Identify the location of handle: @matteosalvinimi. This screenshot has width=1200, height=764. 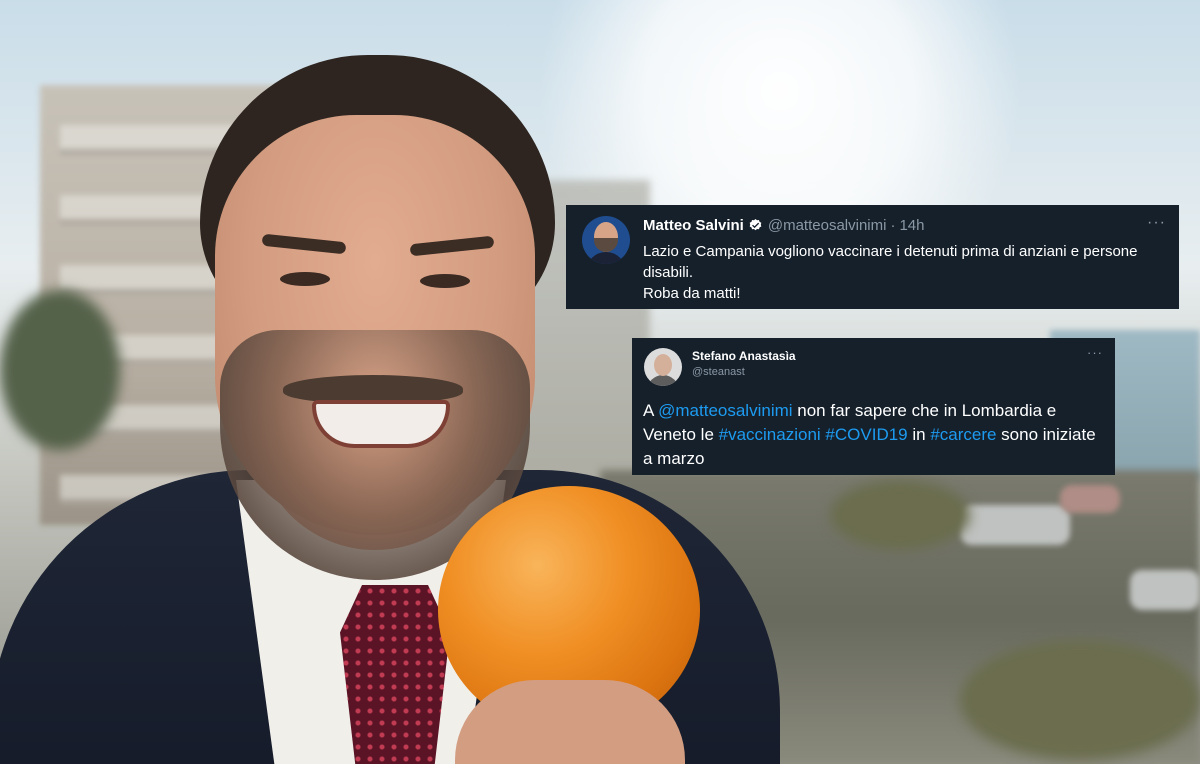
(827, 225).